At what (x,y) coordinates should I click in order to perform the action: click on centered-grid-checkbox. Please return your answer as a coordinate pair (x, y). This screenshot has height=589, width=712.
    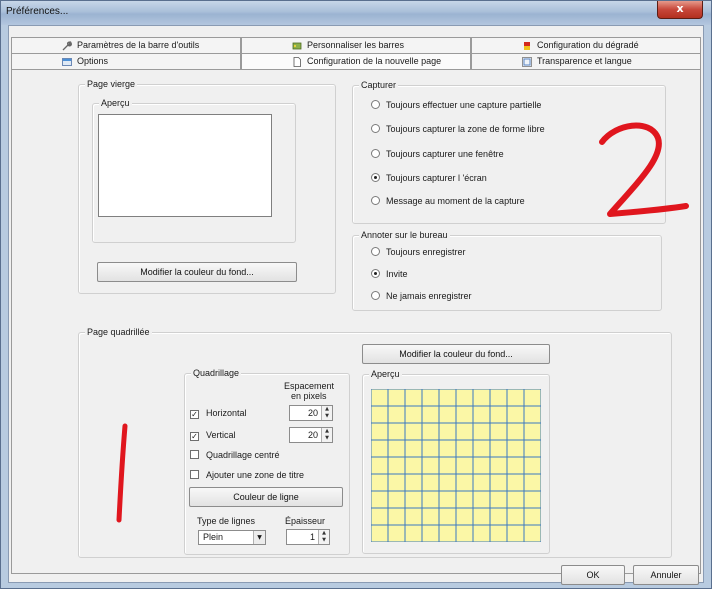
    Looking at the image, I should click on (194, 454).